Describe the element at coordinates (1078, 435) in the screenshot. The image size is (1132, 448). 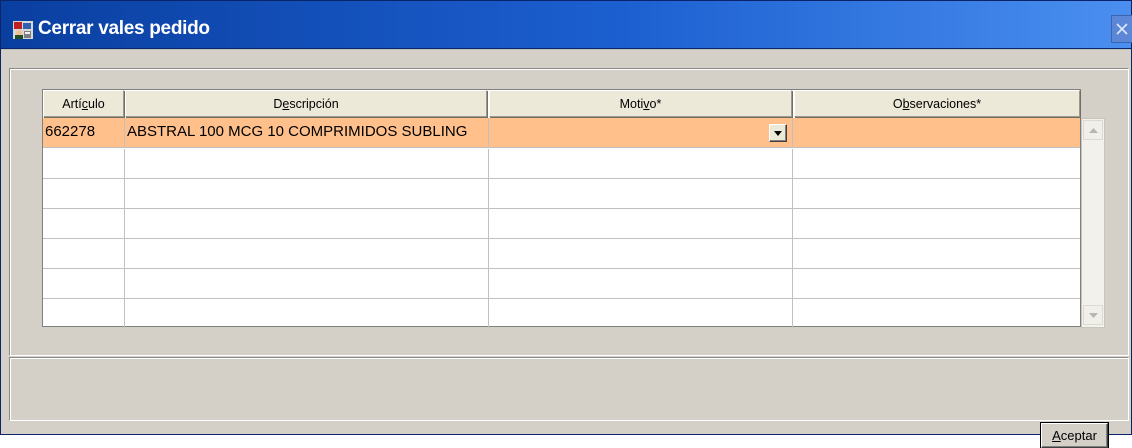
I see `accept-button-label: ceptar` at that location.